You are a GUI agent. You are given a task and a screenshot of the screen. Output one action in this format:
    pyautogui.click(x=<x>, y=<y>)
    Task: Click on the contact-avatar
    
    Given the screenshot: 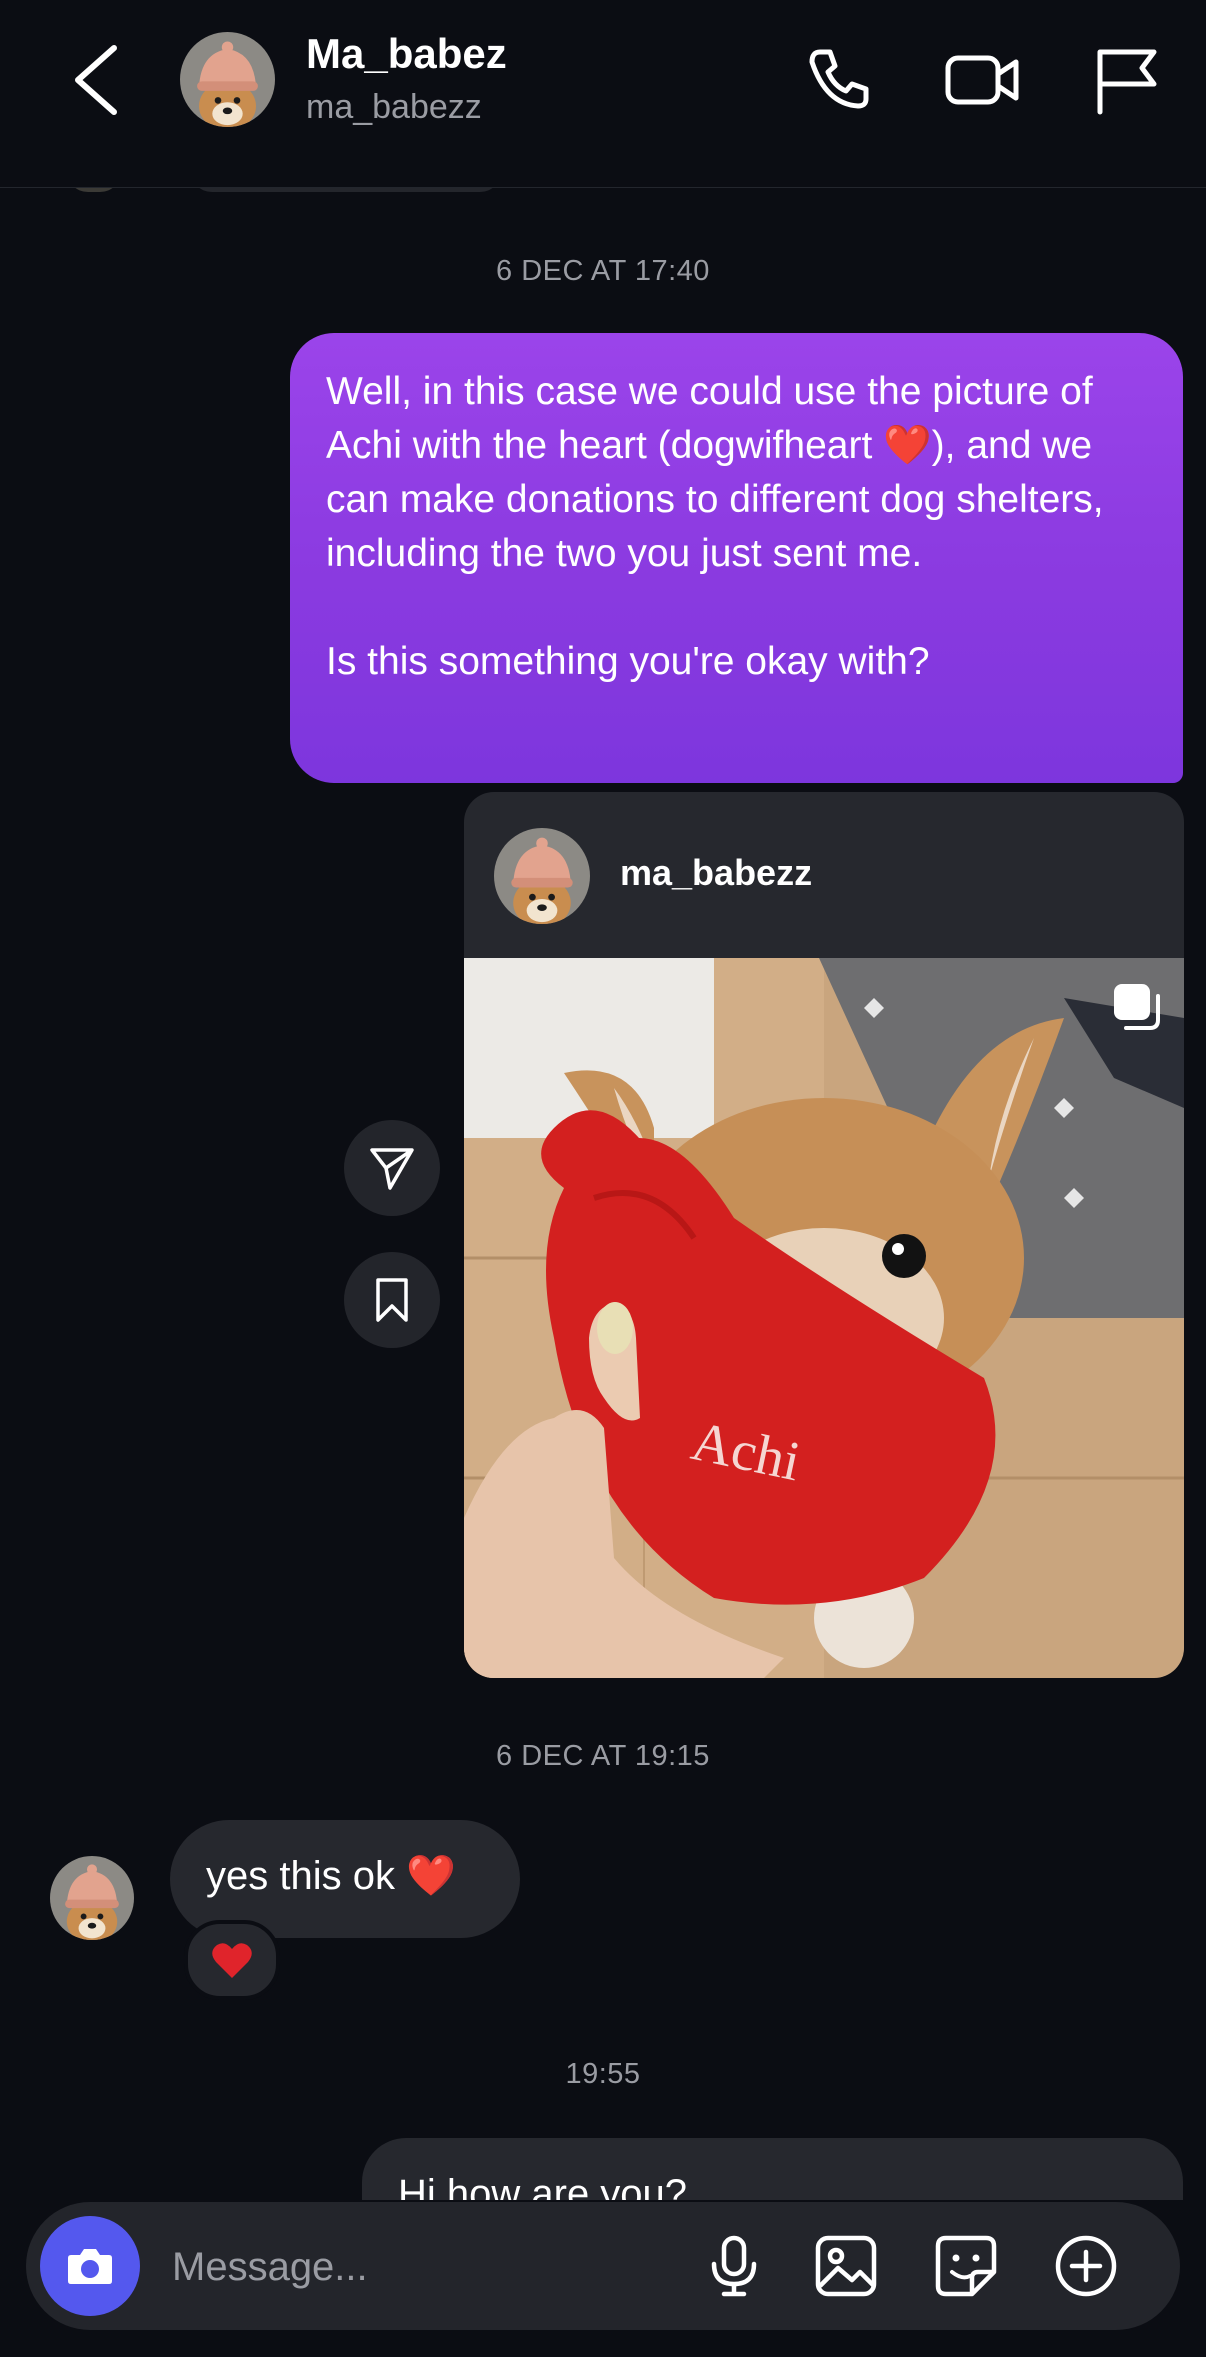 What is the action you would take?
    pyautogui.click(x=227, y=79)
    